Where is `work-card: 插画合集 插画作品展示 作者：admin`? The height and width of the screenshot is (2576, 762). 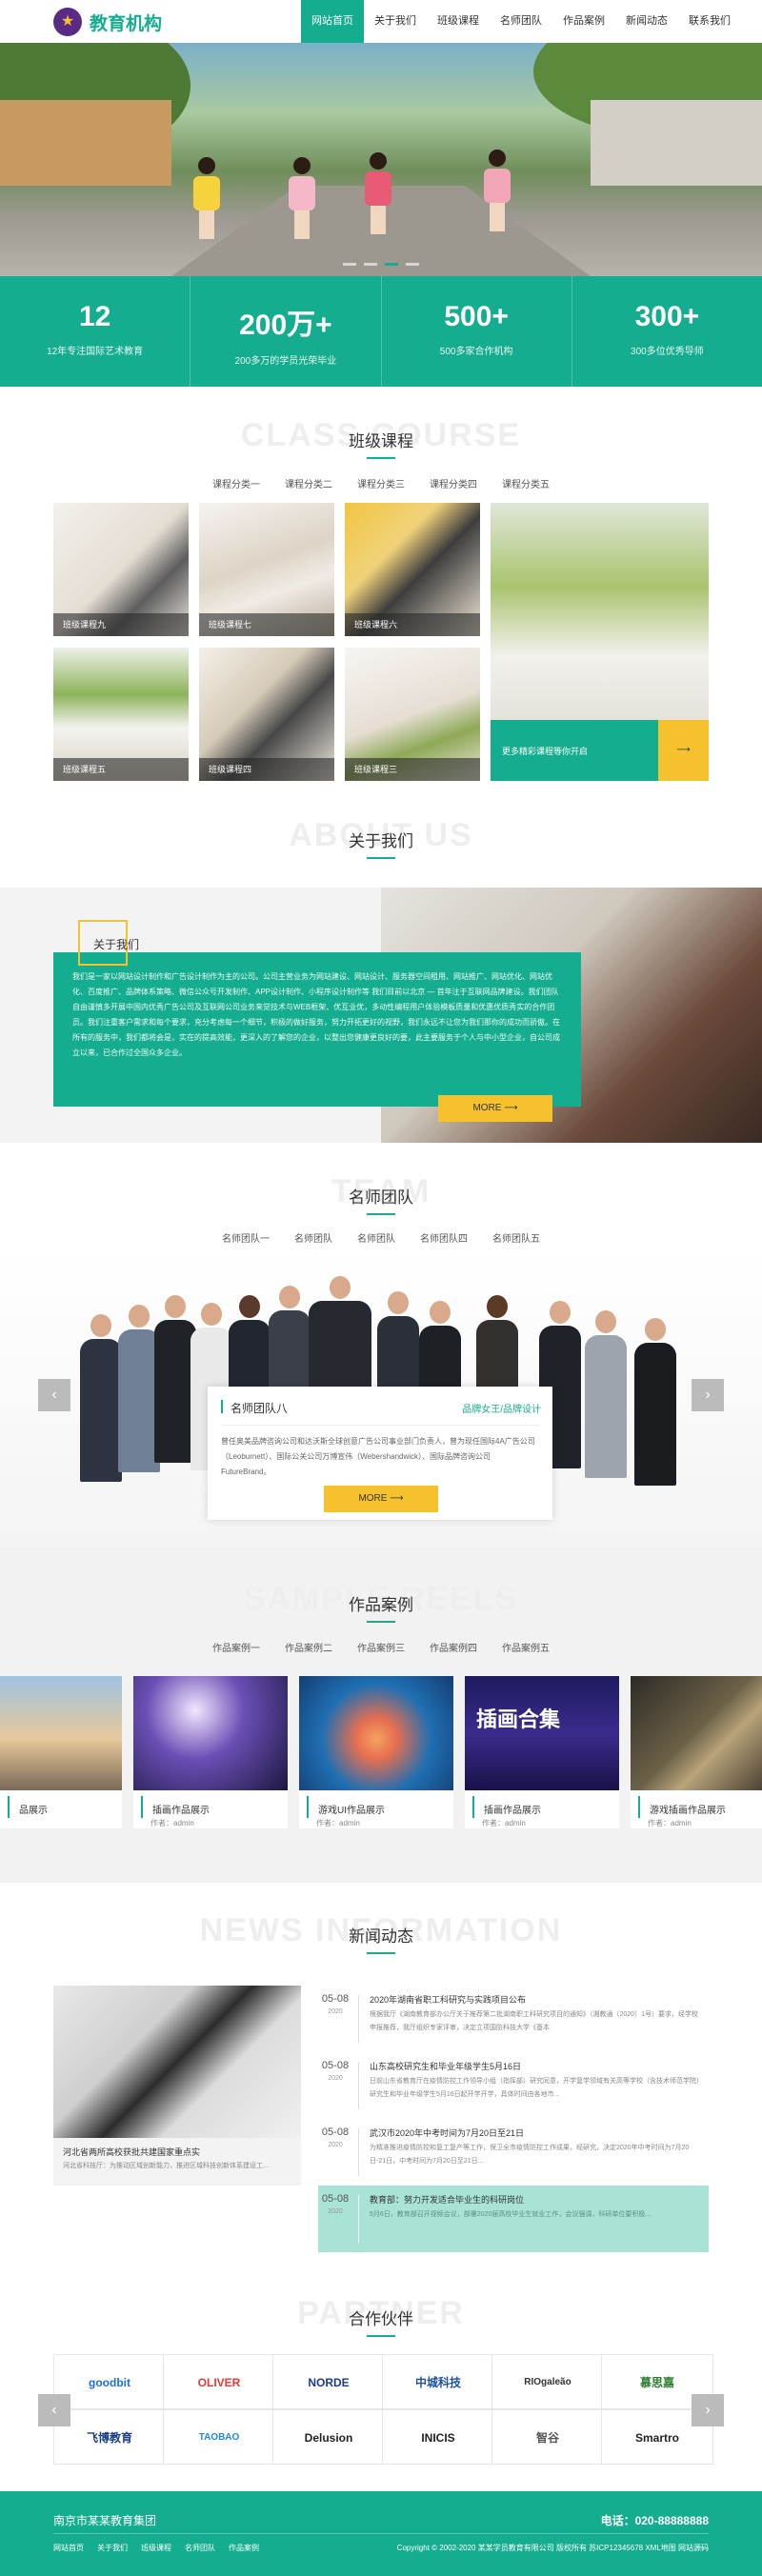 work-card: 插画合集 插画作品展示 作者：admin is located at coordinates (542, 1752).